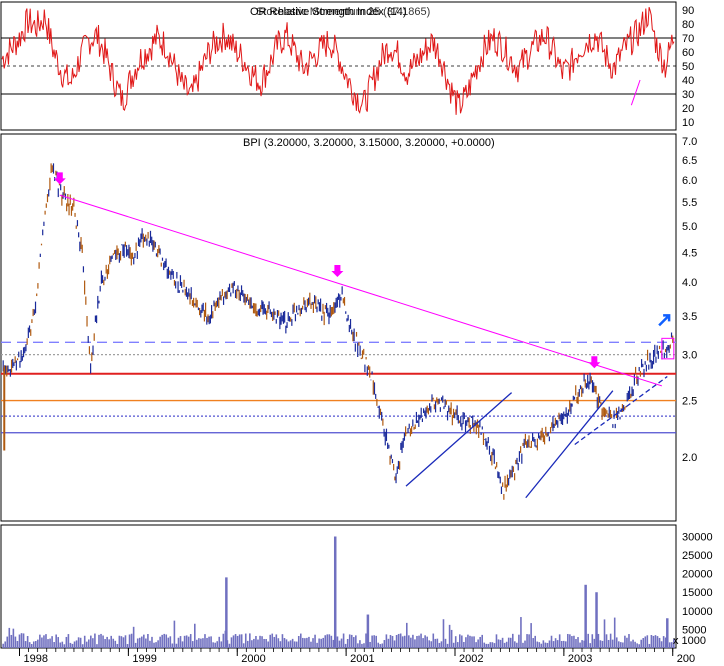 The height and width of the screenshot is (666, 724). What do you see at coordinates (697, 575) in the screenshot?
I see `volume-tick-label: 20000` at bounding box center [697, 575].